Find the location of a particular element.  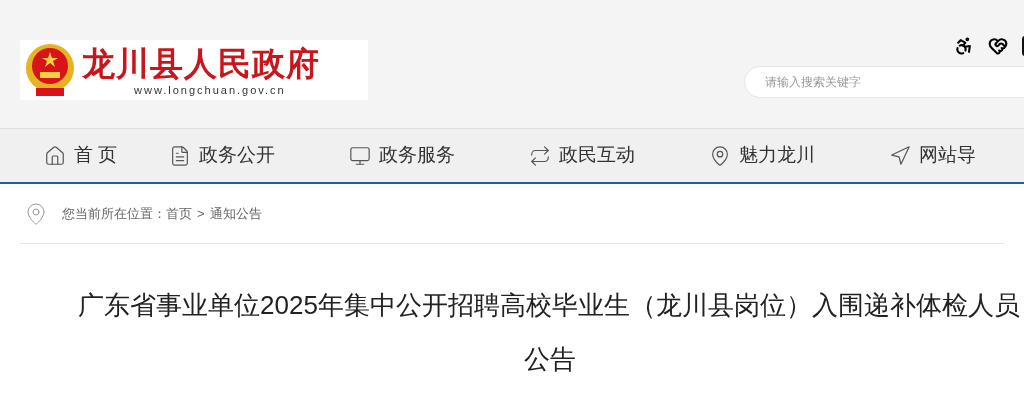

navigation-icon is located at coordinates (900, 155).